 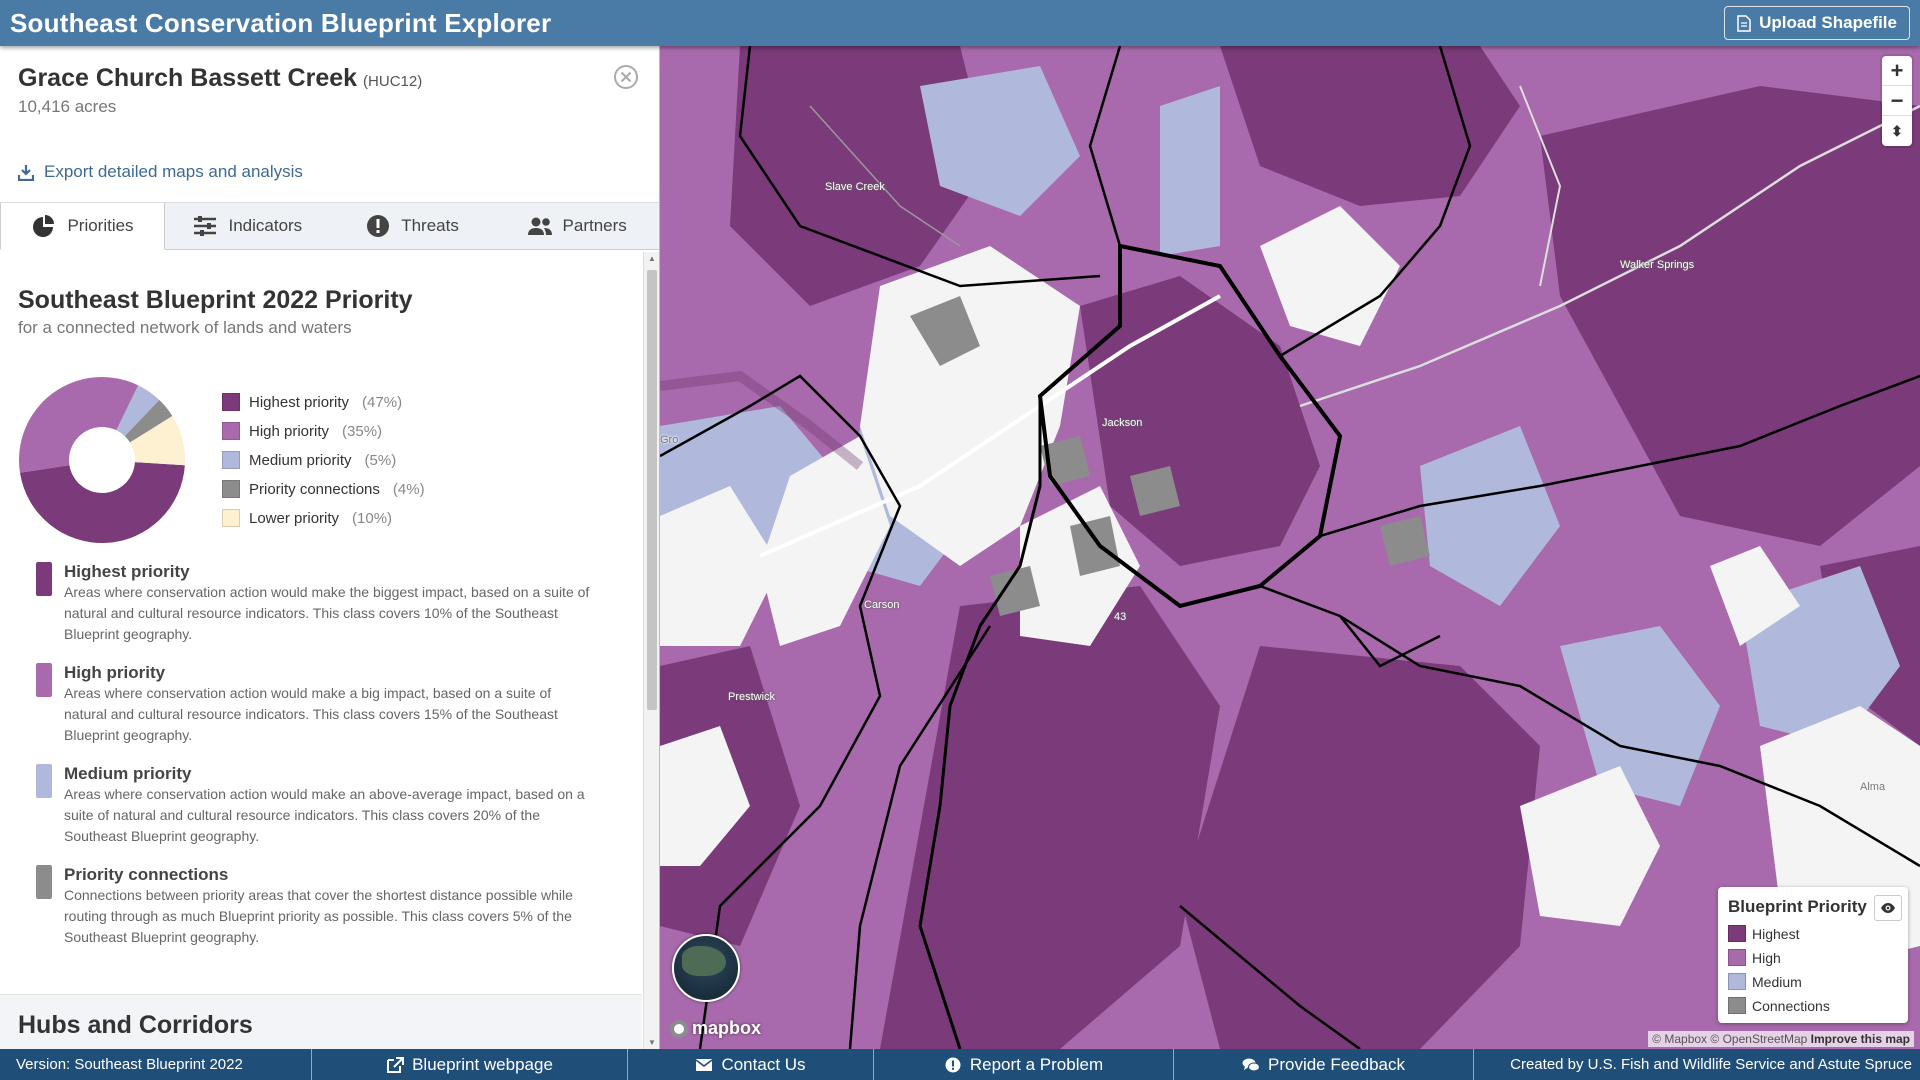 I want to click on attrib-mapbox: © Mapbox, so click(x=1679, y=1039).